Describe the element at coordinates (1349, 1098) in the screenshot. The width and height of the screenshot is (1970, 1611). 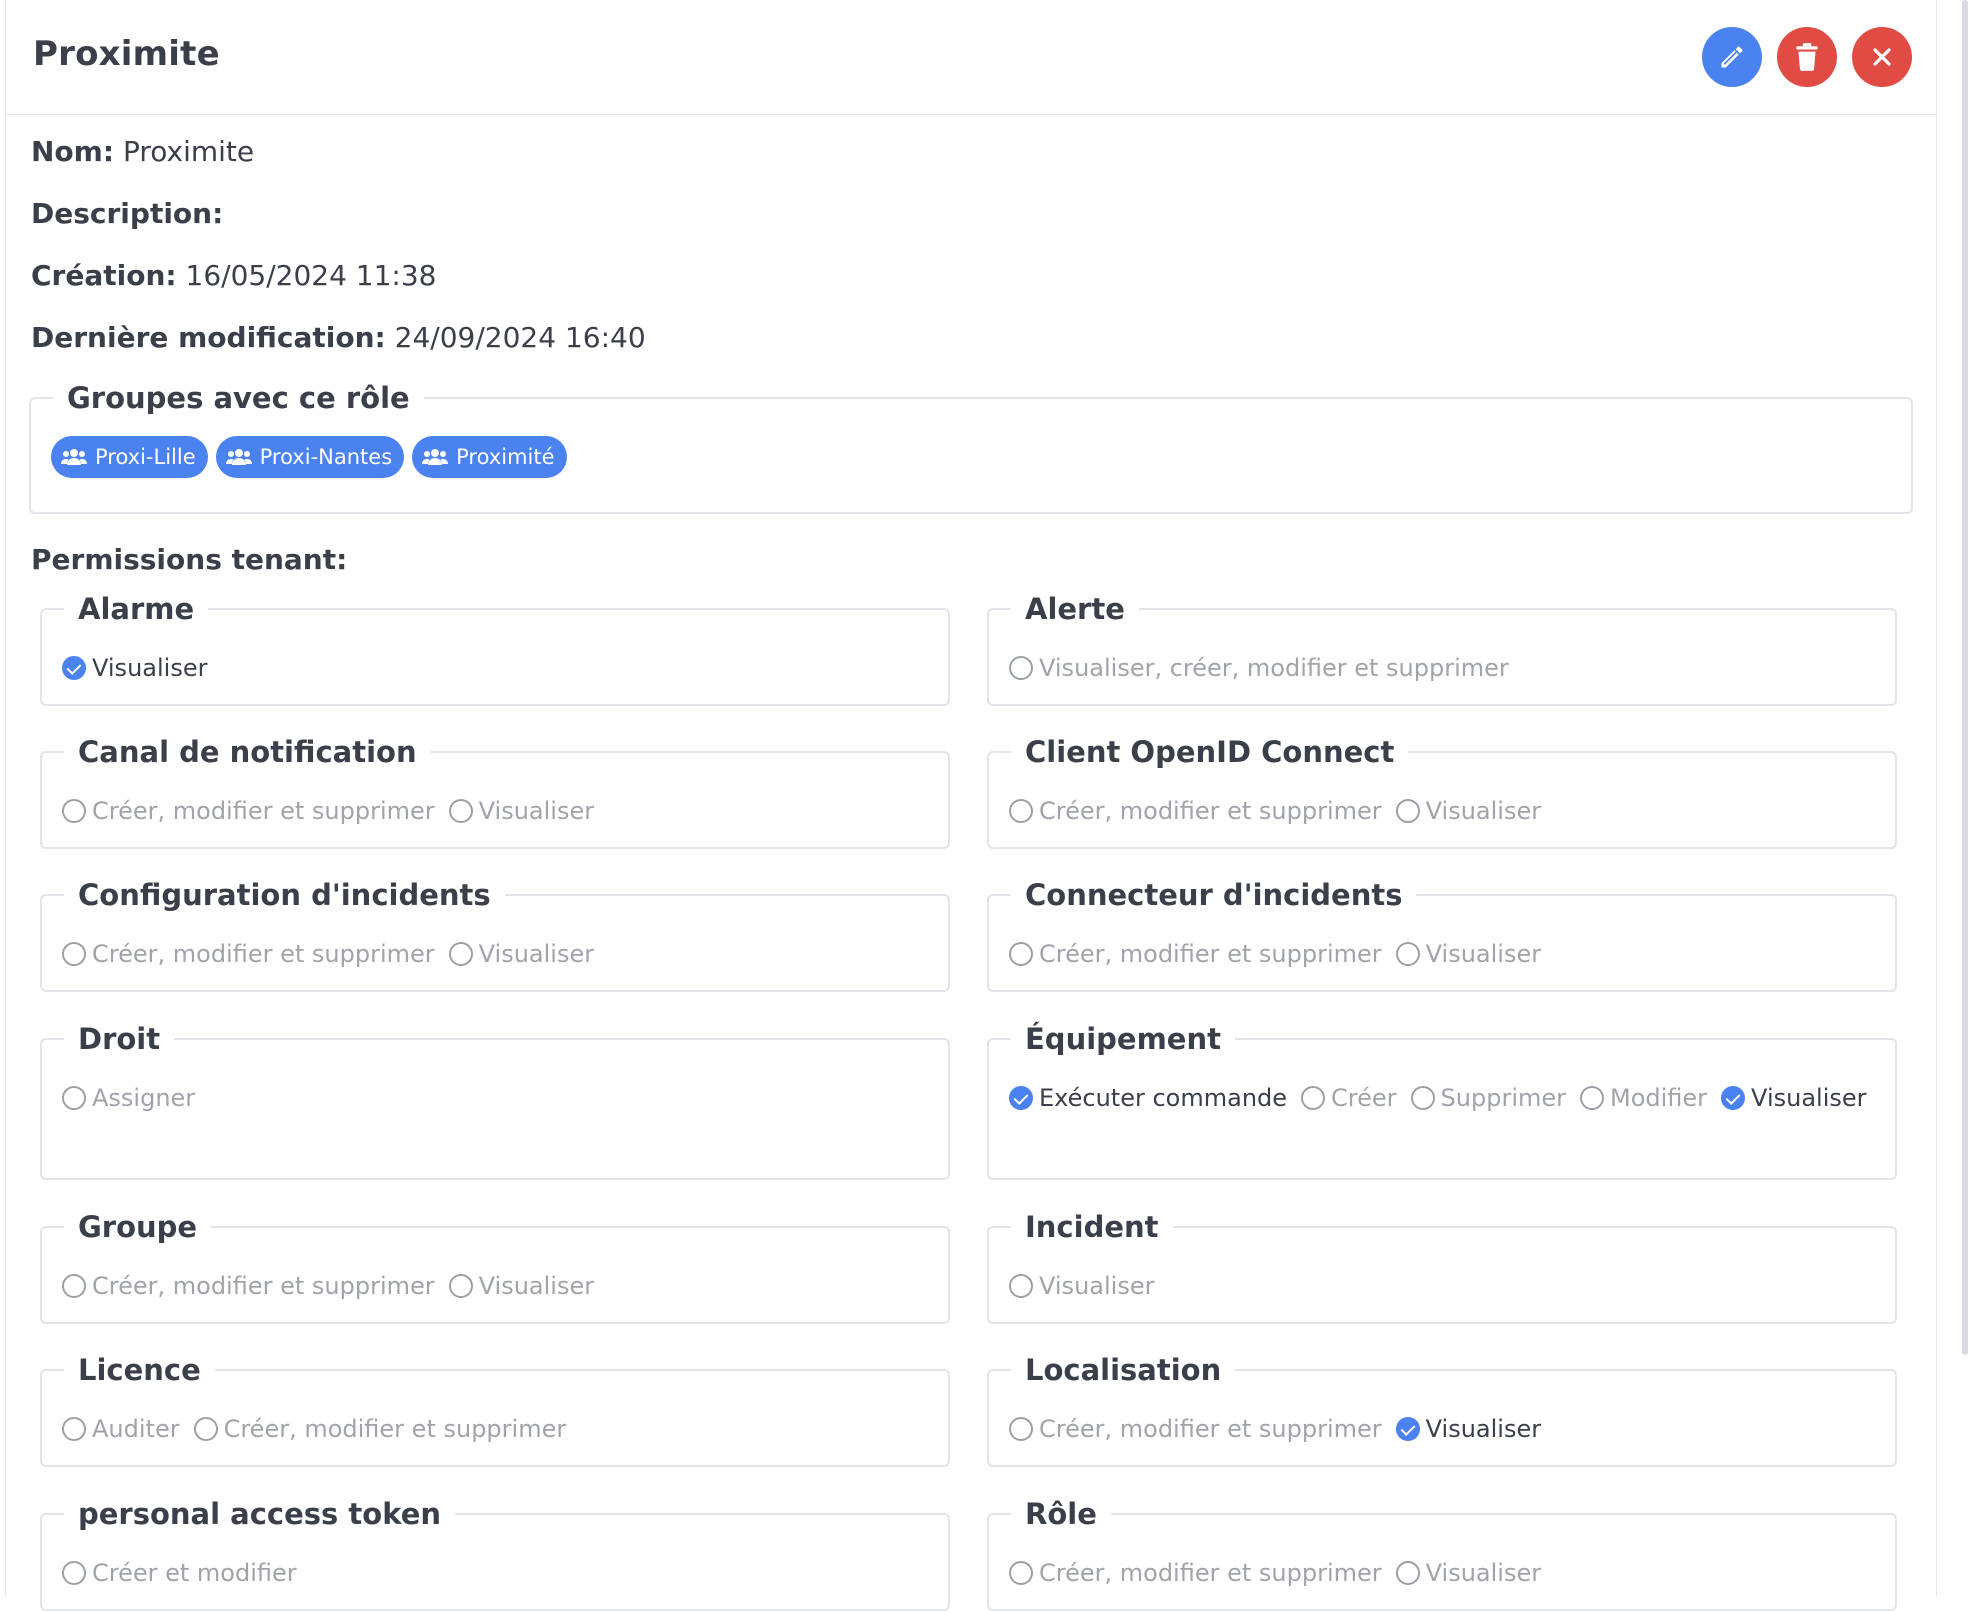
I see `permission-option: Créer` at that location.